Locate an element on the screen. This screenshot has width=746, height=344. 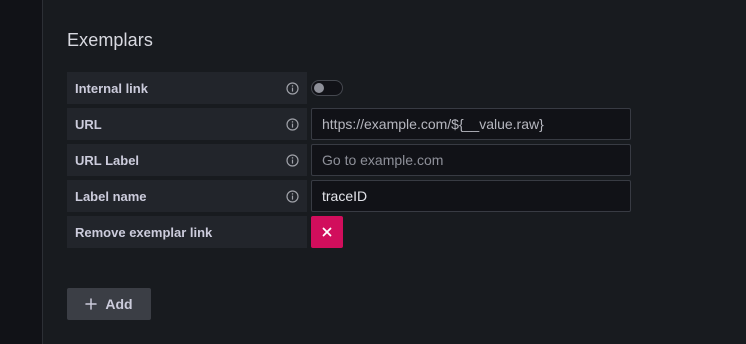
add-button-label: Add is located at coordinates (119, 304).